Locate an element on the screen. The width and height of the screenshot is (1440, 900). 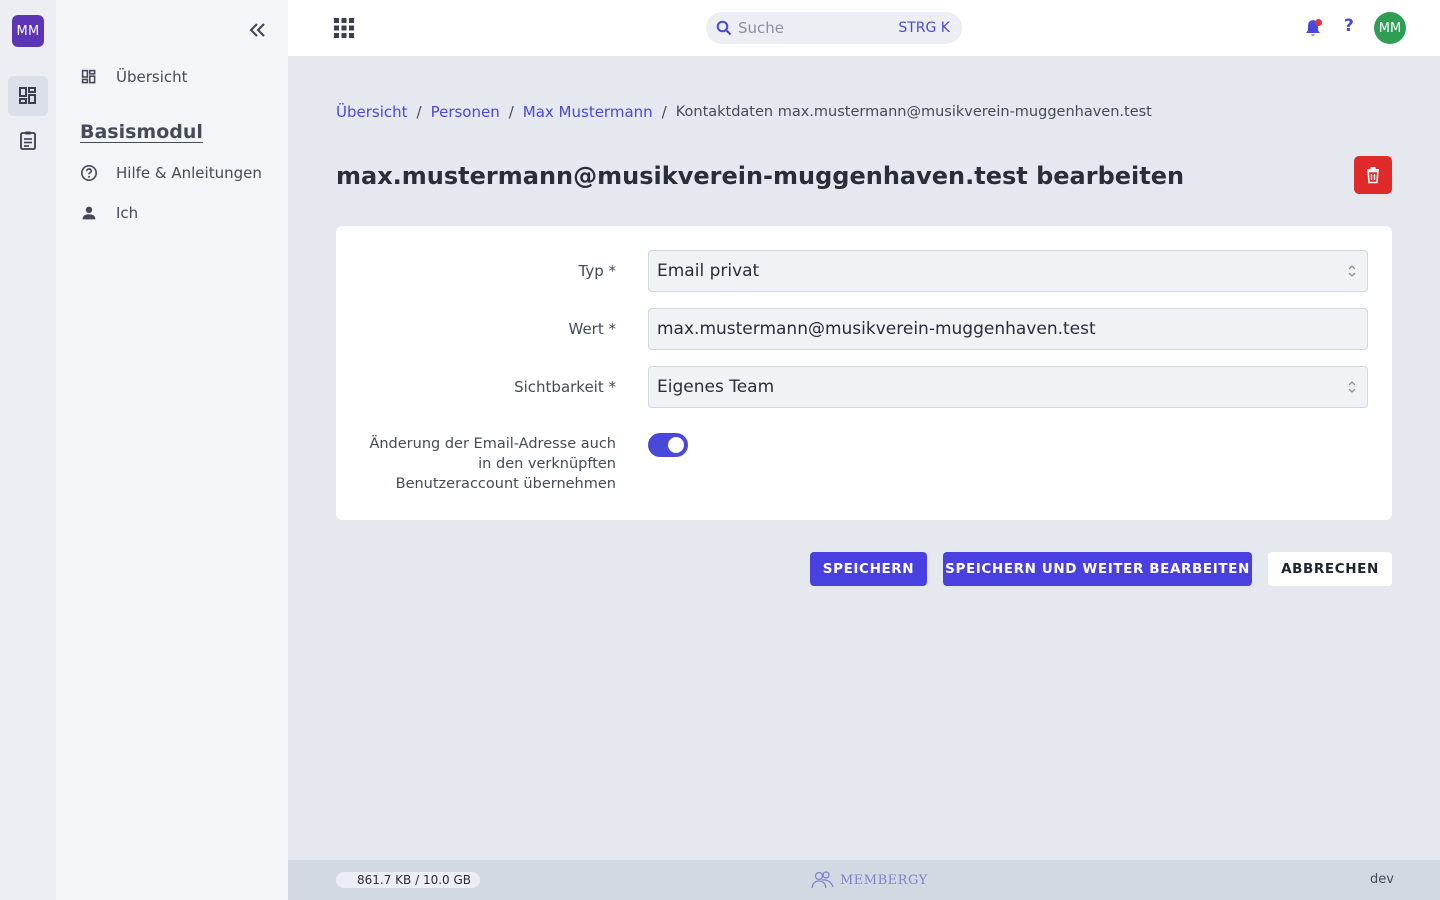
delete-button is located at coordinates (1373, 175).